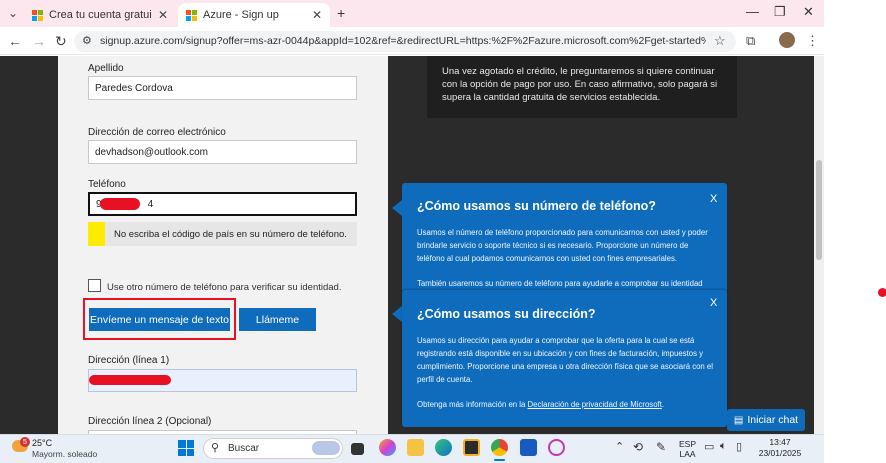 Image resolution: width=886 pixels, height=463 pixels. I want to click on email-label: Dirección de correo electrónico, so click(157, 132).